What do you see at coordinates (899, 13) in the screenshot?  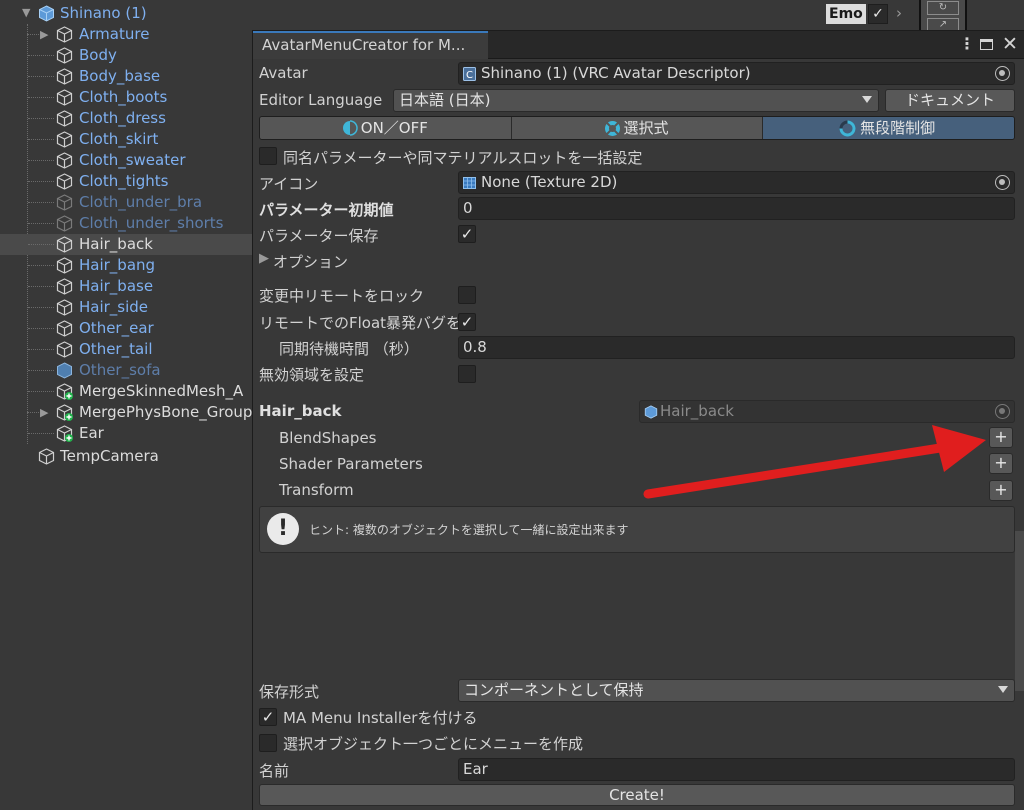 I see `chevron-right-icon: ›` at bounding box center [899, 13].